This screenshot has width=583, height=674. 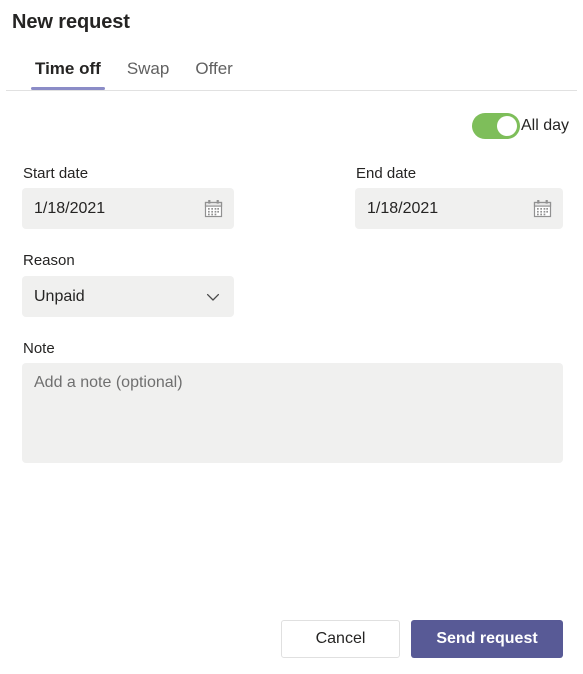 I want to click on tab-offer-label: Offer, so click(x=214, y=68).